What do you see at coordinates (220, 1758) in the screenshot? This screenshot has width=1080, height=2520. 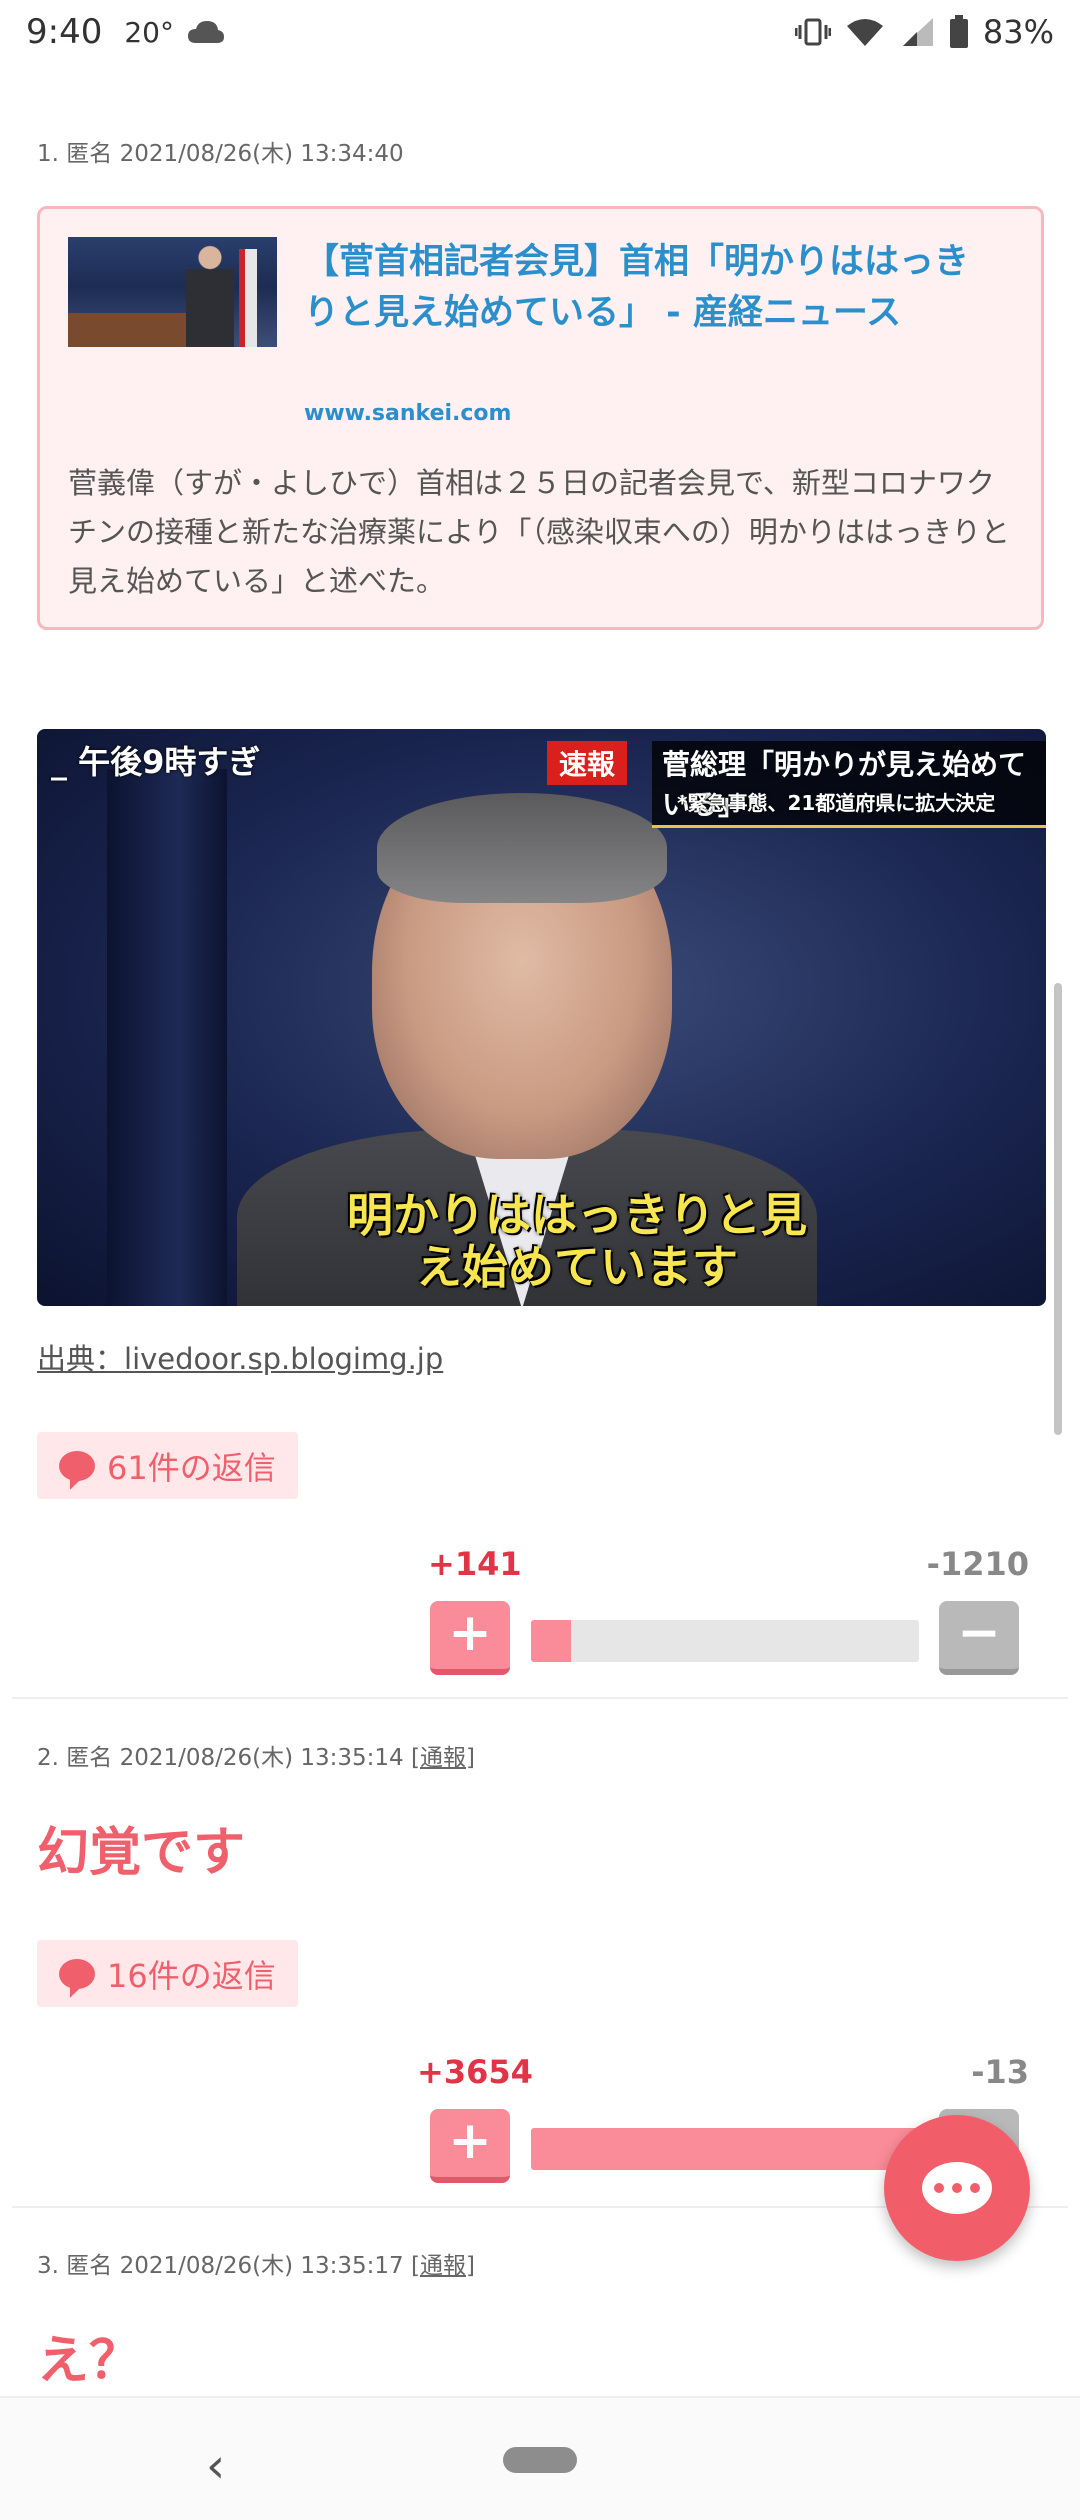 I see `comment-meta: 2. 匿名 2021/08/26(木) 13:35:14` at bounding box center [220, 1758].